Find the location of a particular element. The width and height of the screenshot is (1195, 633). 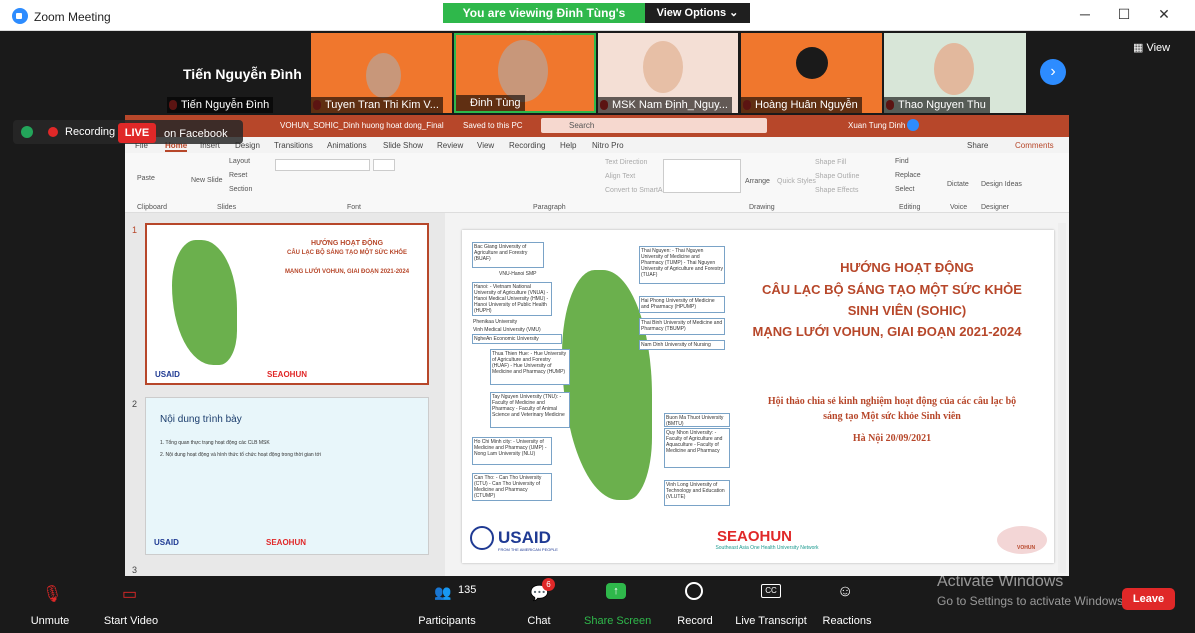

replace-button: Replace is located at coordinates (908, 175).